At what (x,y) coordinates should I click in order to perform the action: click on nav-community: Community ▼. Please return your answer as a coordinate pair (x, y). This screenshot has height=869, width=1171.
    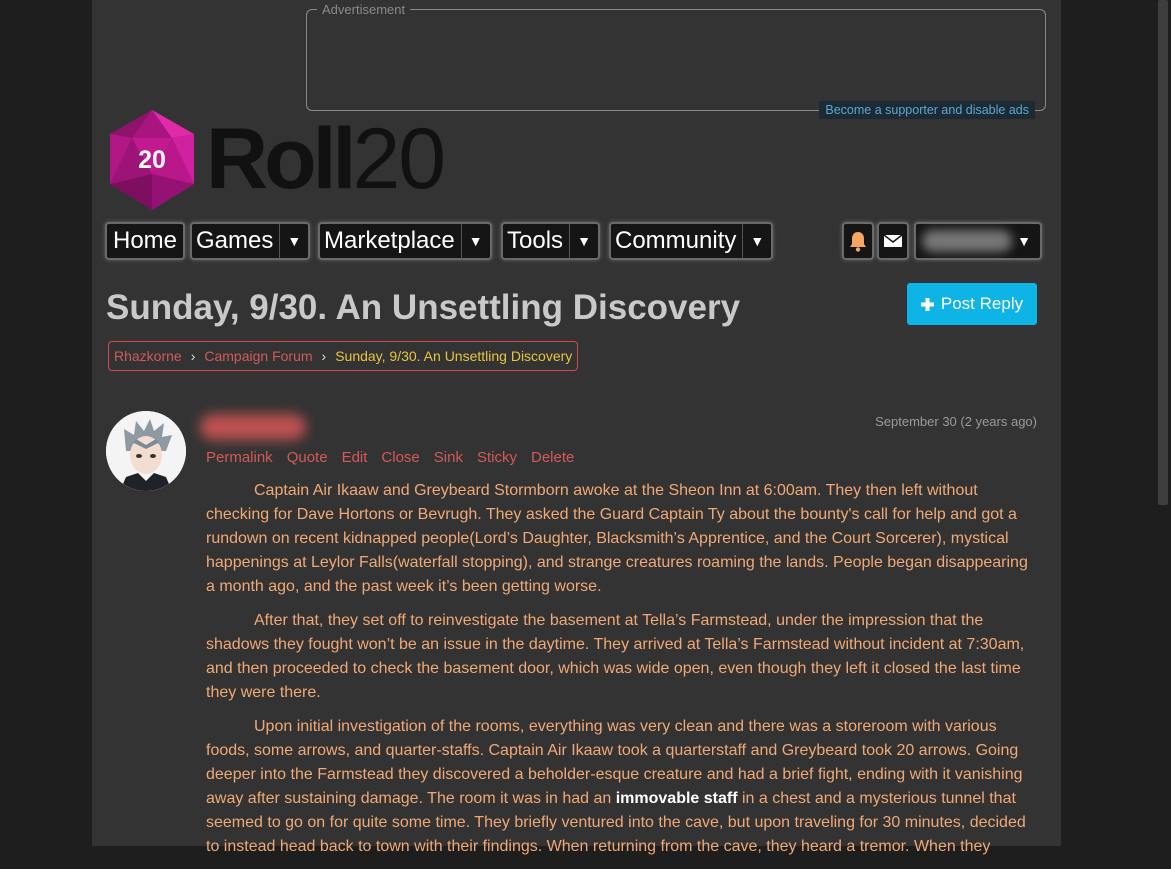
    Looking at the image, I should click on (691, 241).